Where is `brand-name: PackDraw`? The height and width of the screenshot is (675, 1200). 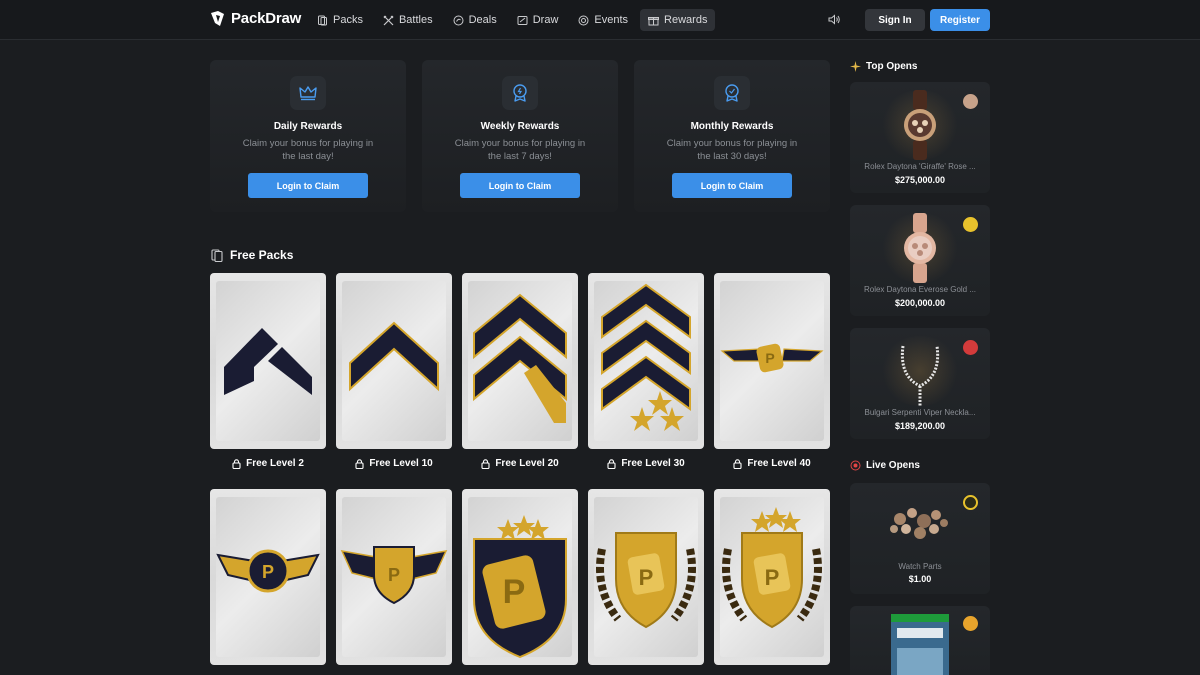 brand-name: PackDraw is located at coordinates (266, 18).